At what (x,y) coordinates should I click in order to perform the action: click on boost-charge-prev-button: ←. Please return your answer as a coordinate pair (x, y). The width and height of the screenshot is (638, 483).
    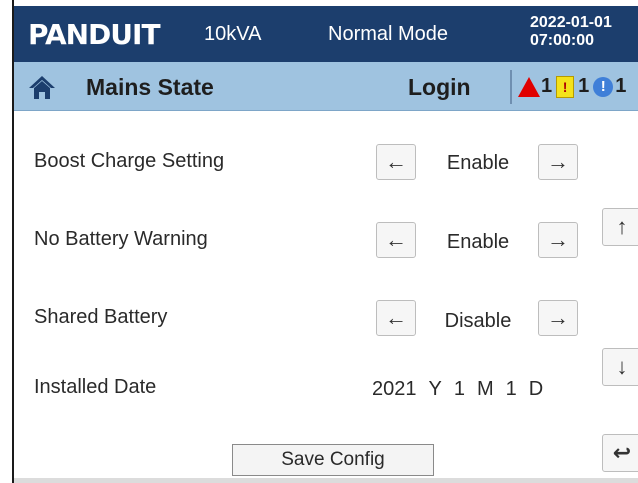
    Looking at the image, I should click on (396, 162).